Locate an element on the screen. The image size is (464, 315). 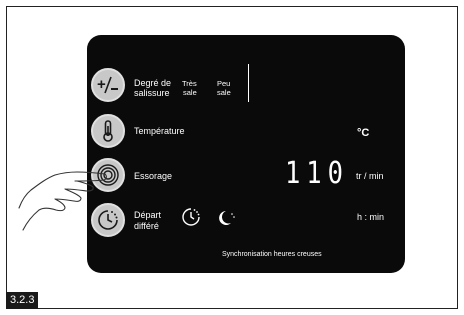
figure-number: 3.2.3 is located at coordinates (22, 300).